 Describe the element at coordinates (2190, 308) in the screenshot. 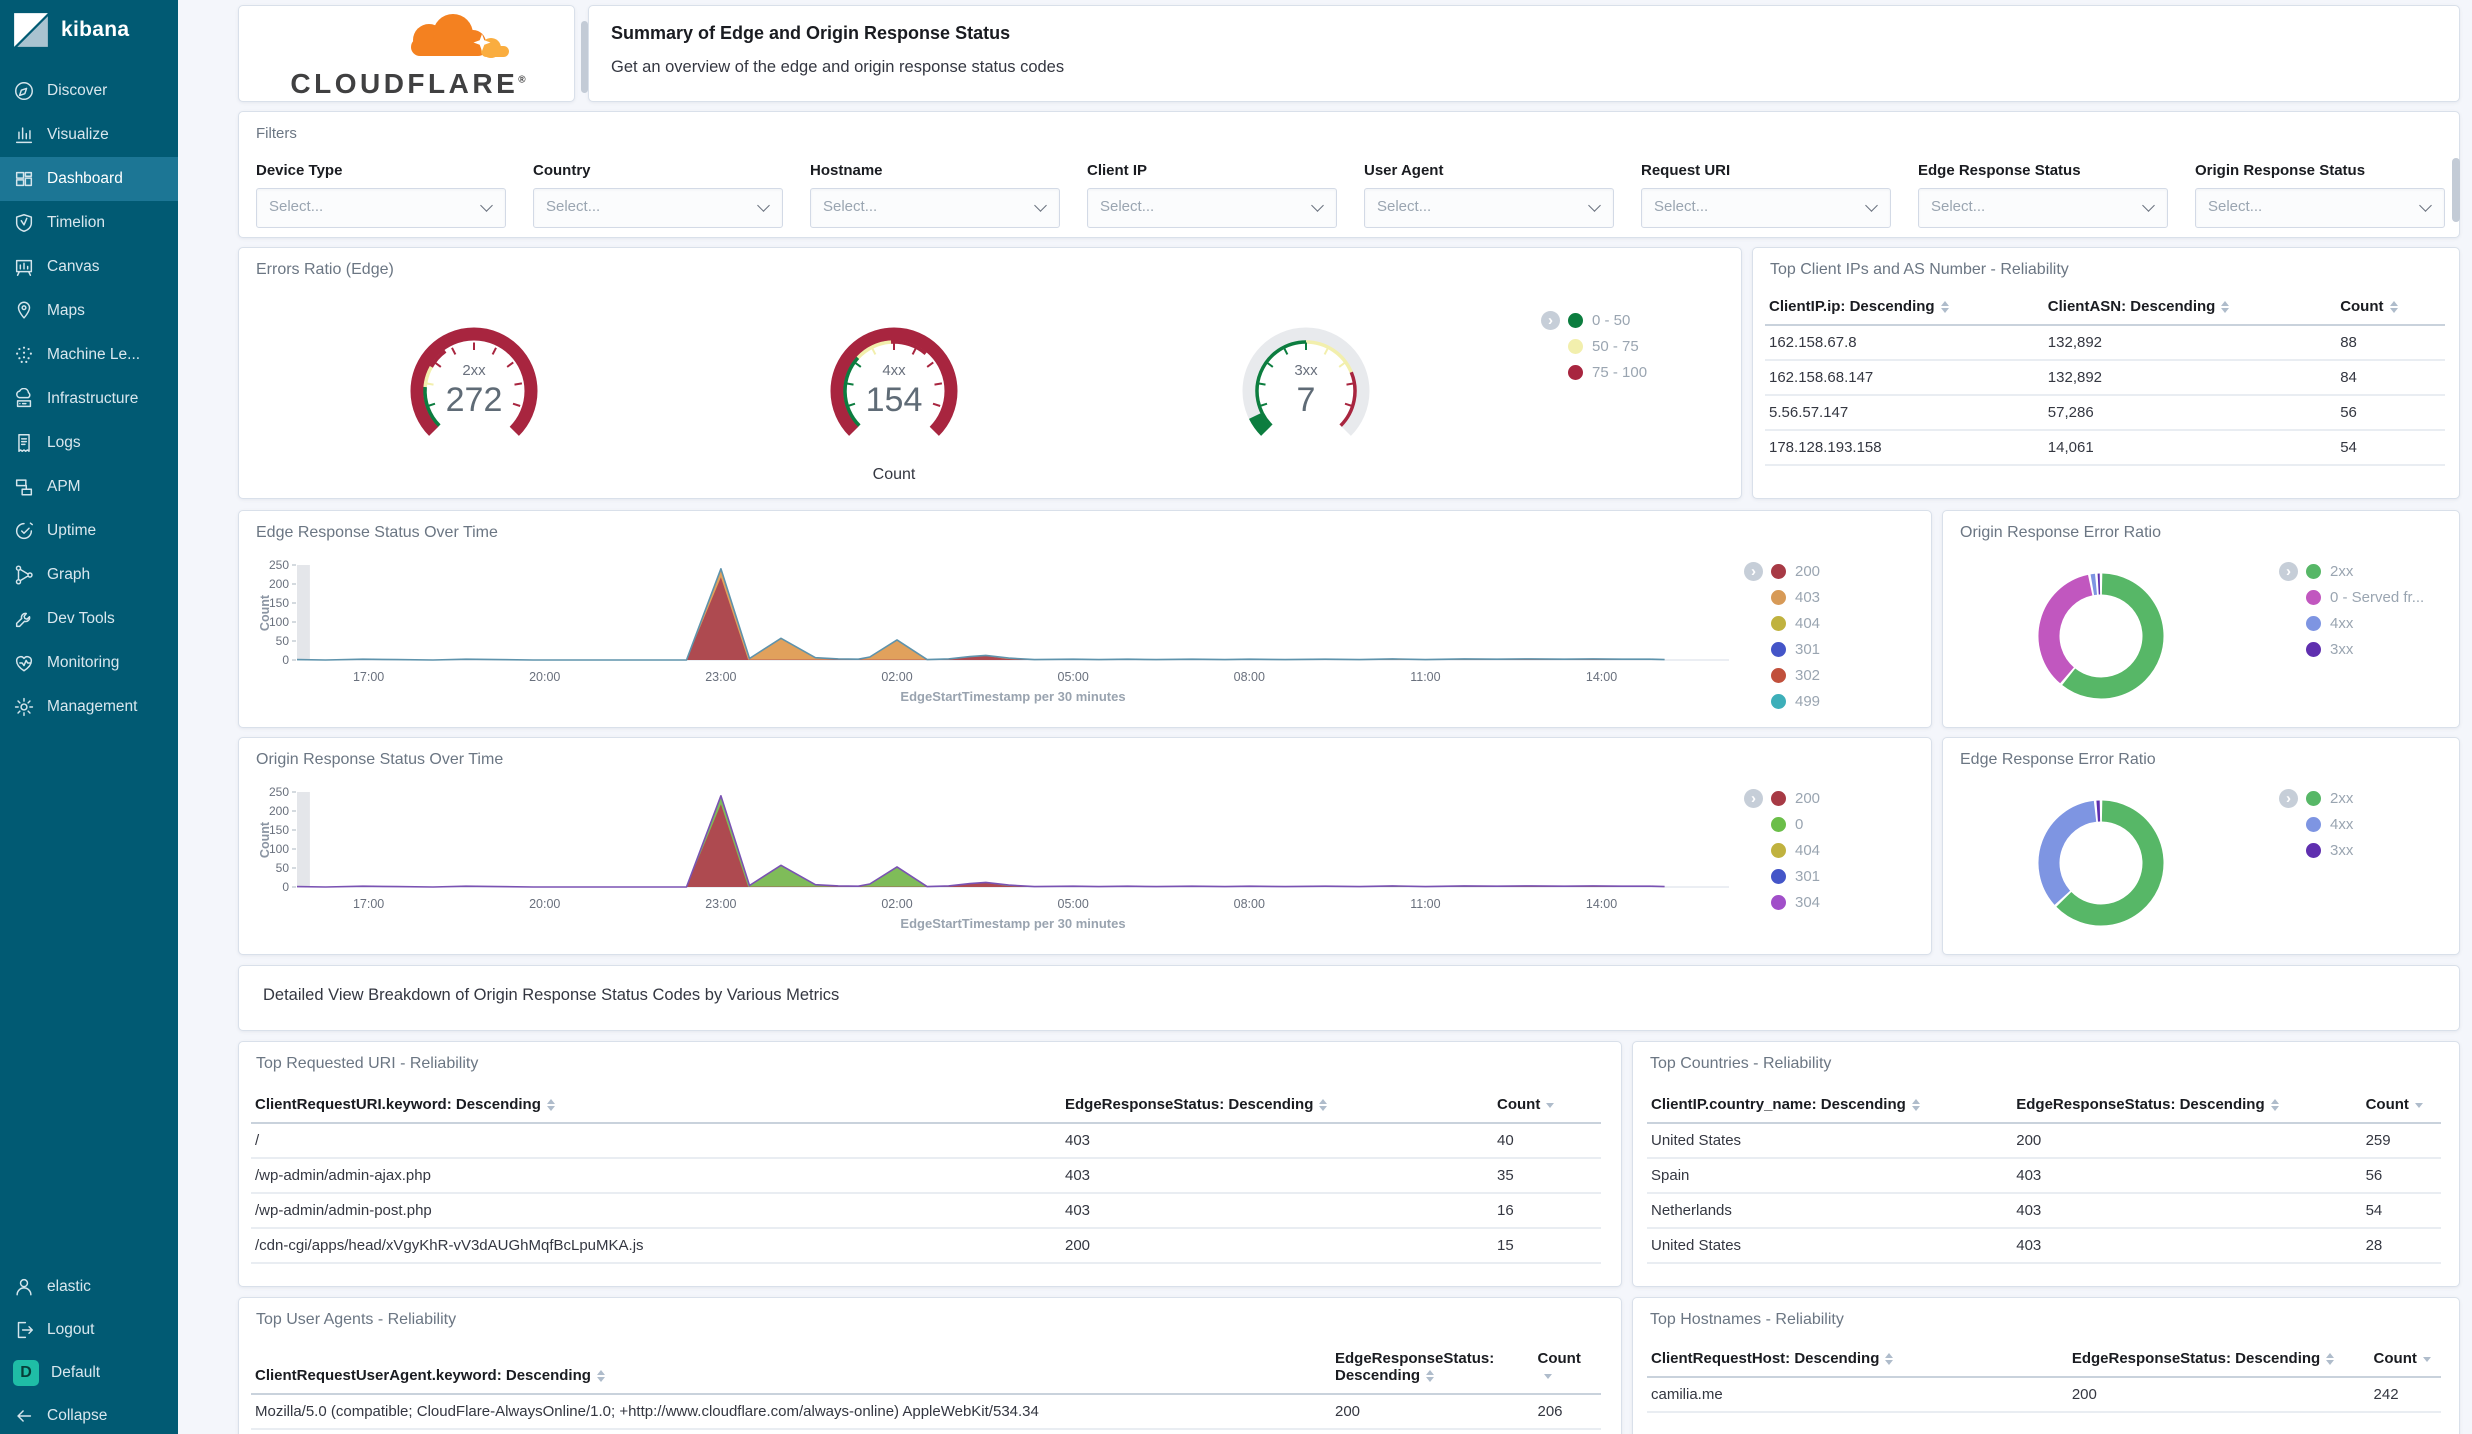

I see `column-header: ClientASN: Descending` at that location.